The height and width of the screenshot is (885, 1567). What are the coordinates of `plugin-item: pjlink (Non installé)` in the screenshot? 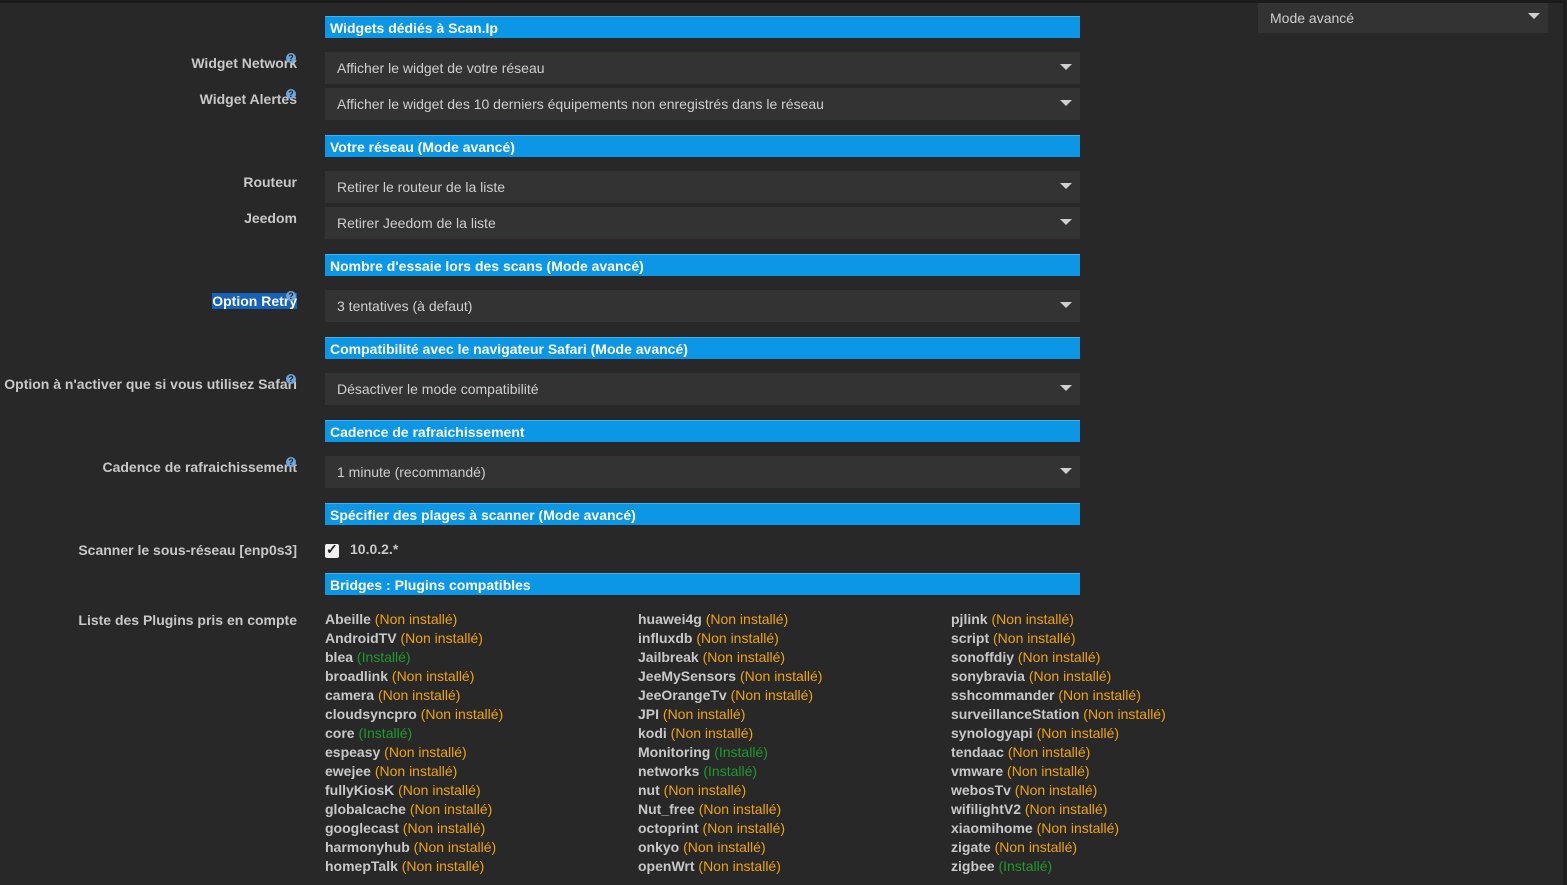 It's located at (1058, 619).